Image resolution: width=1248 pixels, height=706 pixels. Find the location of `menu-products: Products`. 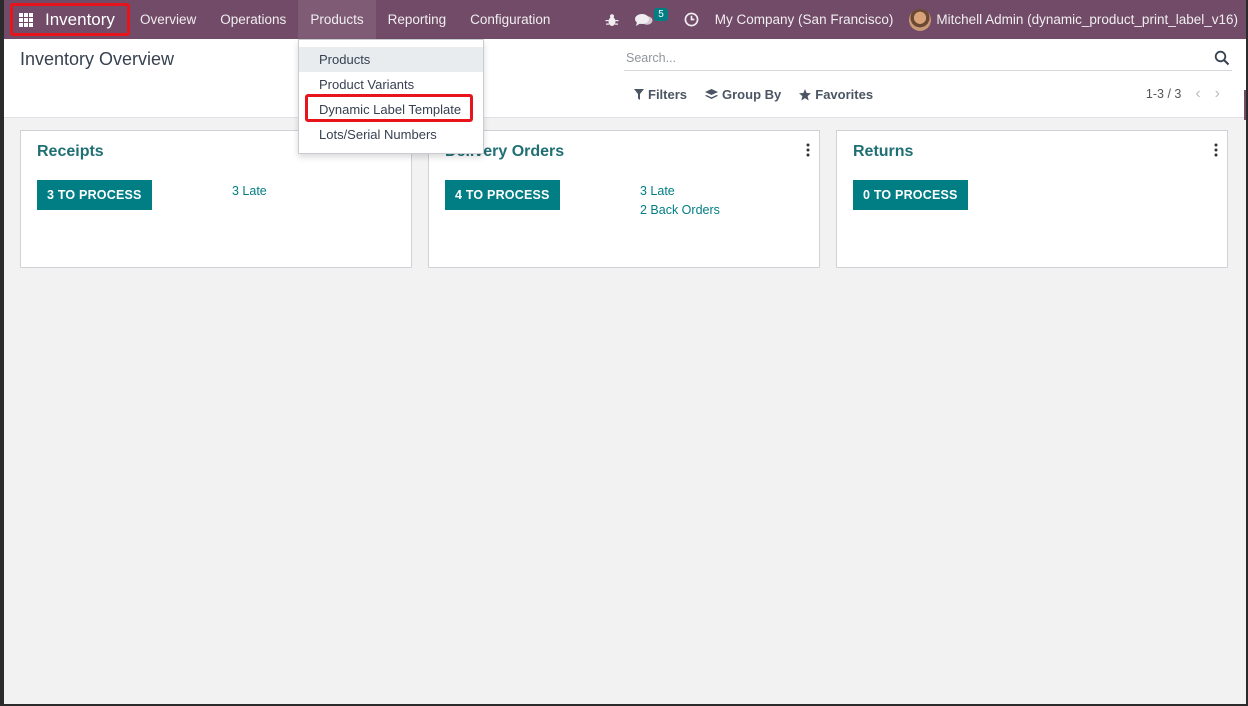

menu-products: Products is located at coordinates (337, 19).